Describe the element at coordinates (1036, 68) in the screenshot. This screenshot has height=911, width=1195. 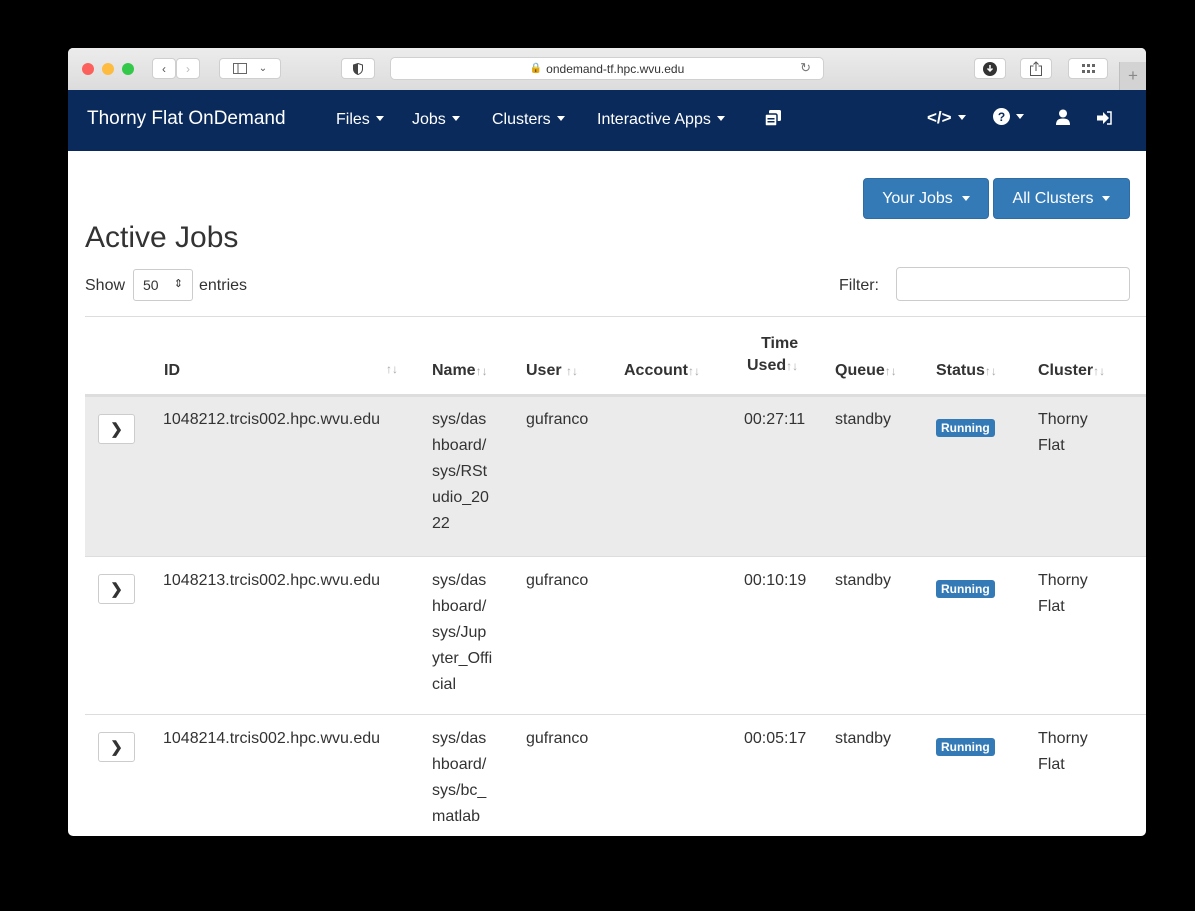
I see `share-button` at that location.